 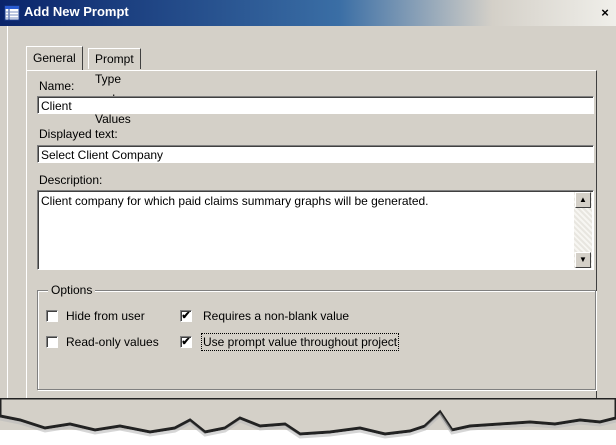 What do you see at coordinates (315, 105) in the screenshot?
I see `name-field: Client` at bounding box center [315, 105].